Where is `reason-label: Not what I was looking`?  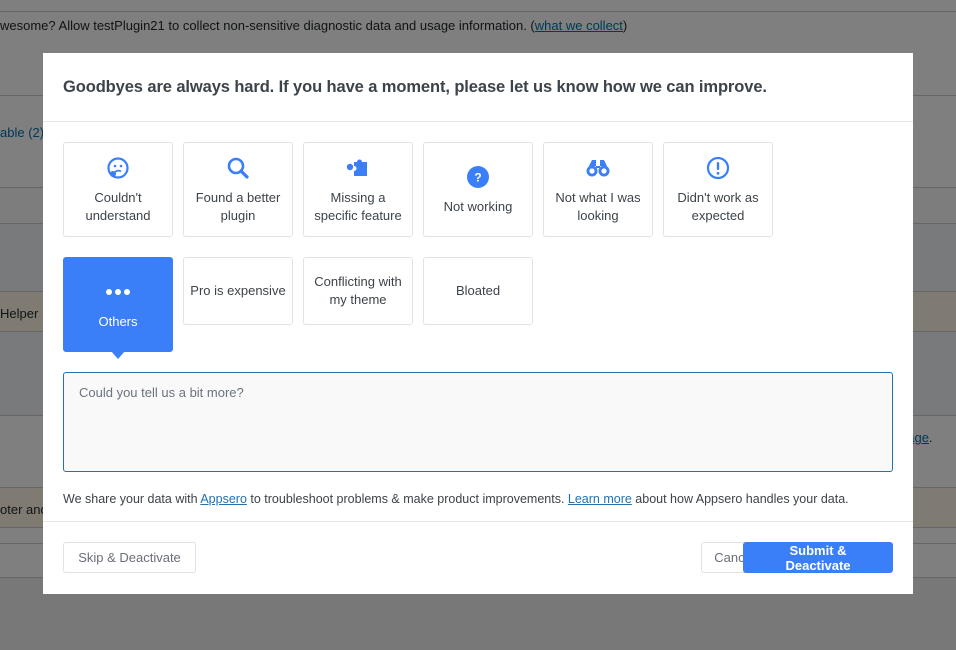 reason-label: Not what I was looking is located at coordinates (598, 206).